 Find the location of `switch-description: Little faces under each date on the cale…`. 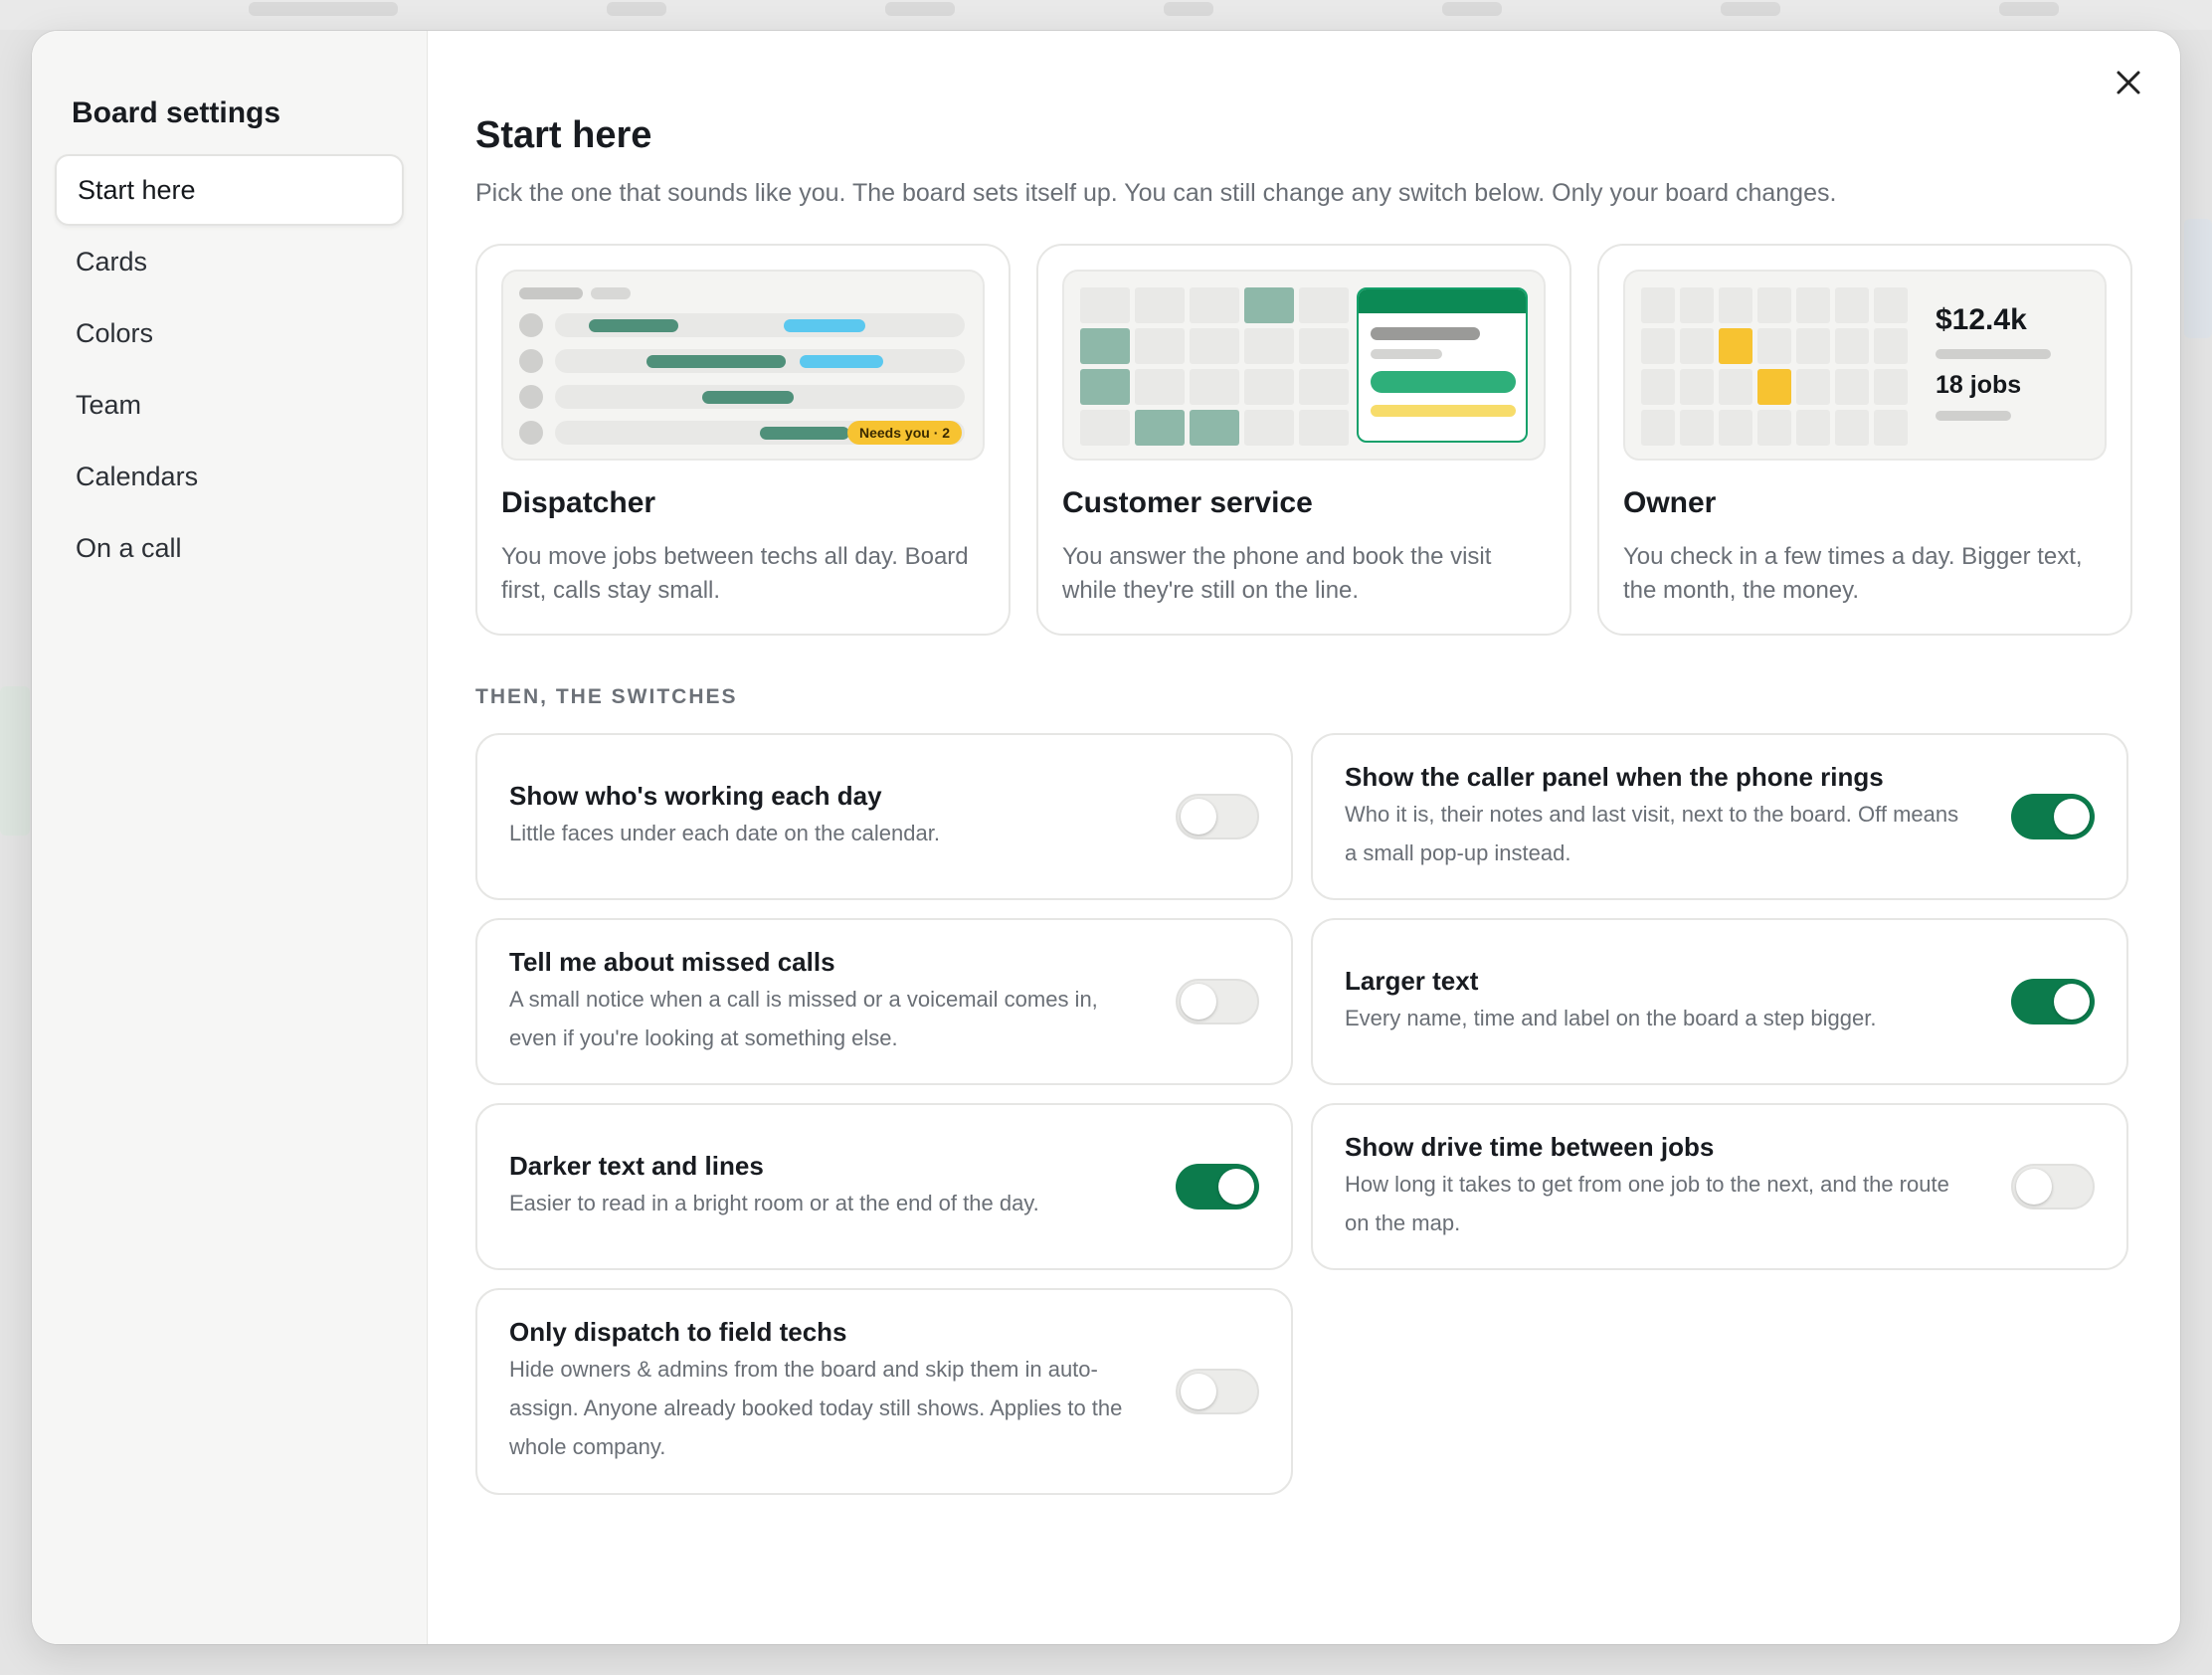

switch-description: Little faces under each date on the cale… is located at coordinates (724, 833).